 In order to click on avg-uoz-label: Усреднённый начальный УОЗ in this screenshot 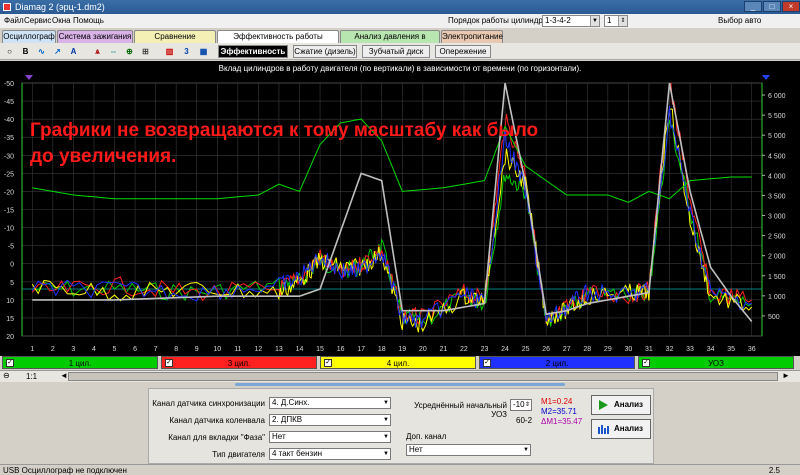, I will do `click(460, 410)`.